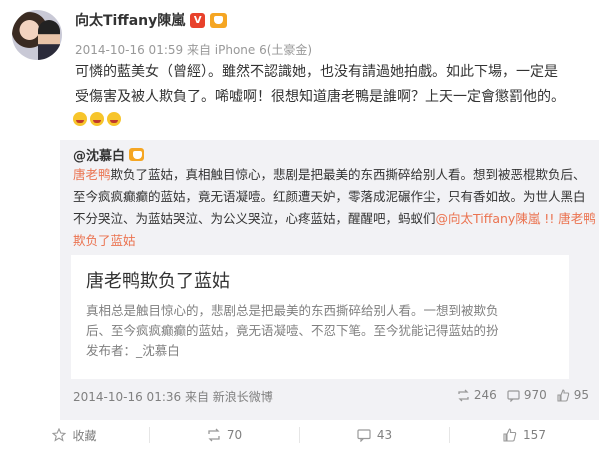 The image size is (599, 450). I want to click on repost-count: 246, so click(485, 395).